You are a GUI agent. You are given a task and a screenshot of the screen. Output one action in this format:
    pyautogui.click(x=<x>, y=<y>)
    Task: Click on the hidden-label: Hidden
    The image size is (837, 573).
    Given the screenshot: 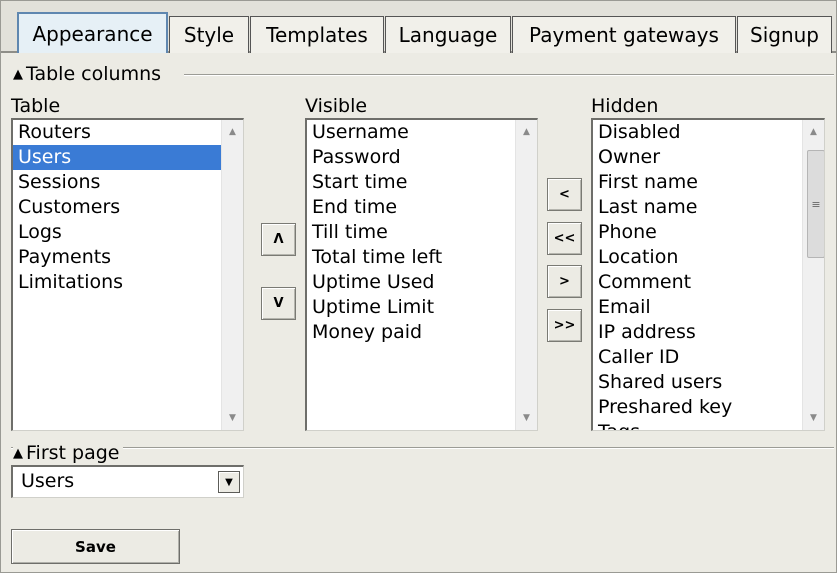 What is the action you would take?
    pyautogui.click(x=625, y=106)
    